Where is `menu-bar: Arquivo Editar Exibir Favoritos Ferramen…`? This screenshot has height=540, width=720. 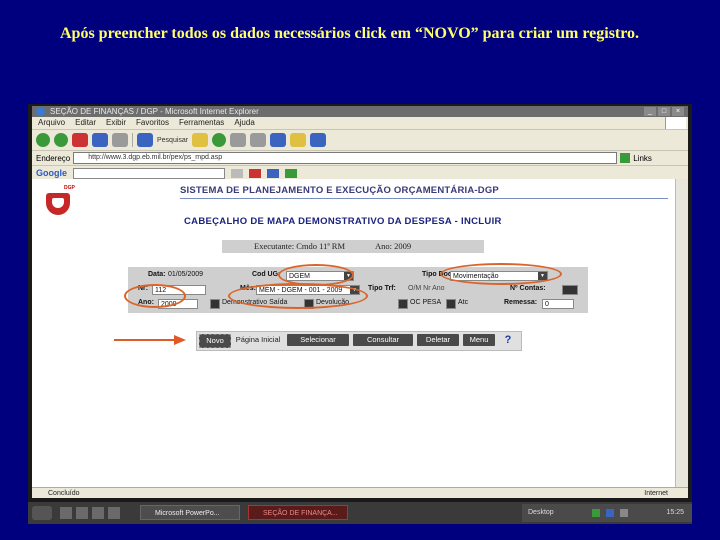 menu-bar: Arquivo Editar Exibir Favoritos Ferramen… is located at coordinates (360, 123).